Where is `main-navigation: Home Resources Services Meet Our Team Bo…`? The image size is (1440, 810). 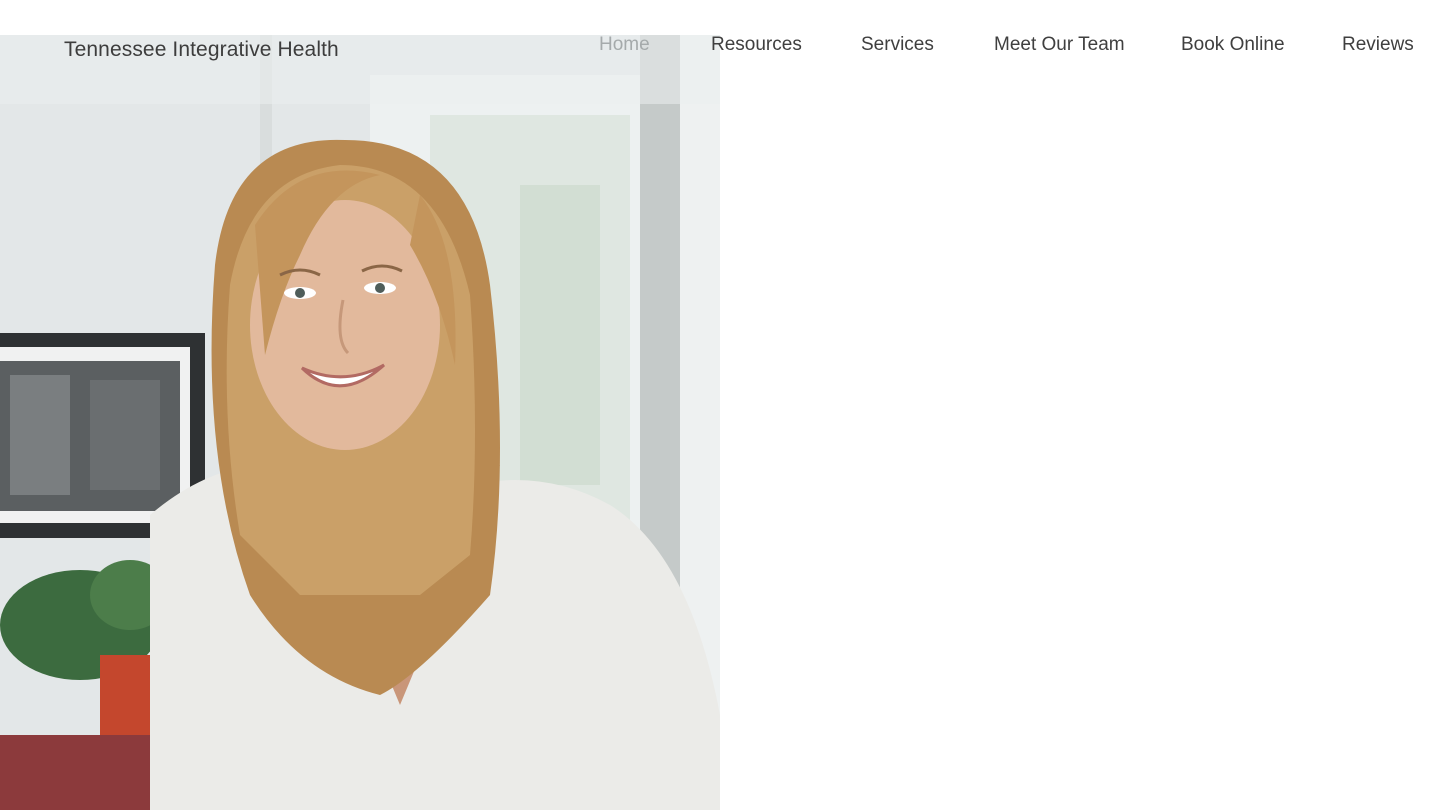
main-navigation: Home Resources Services Meet Our Team Bo… is located at coordinates (720, 46).